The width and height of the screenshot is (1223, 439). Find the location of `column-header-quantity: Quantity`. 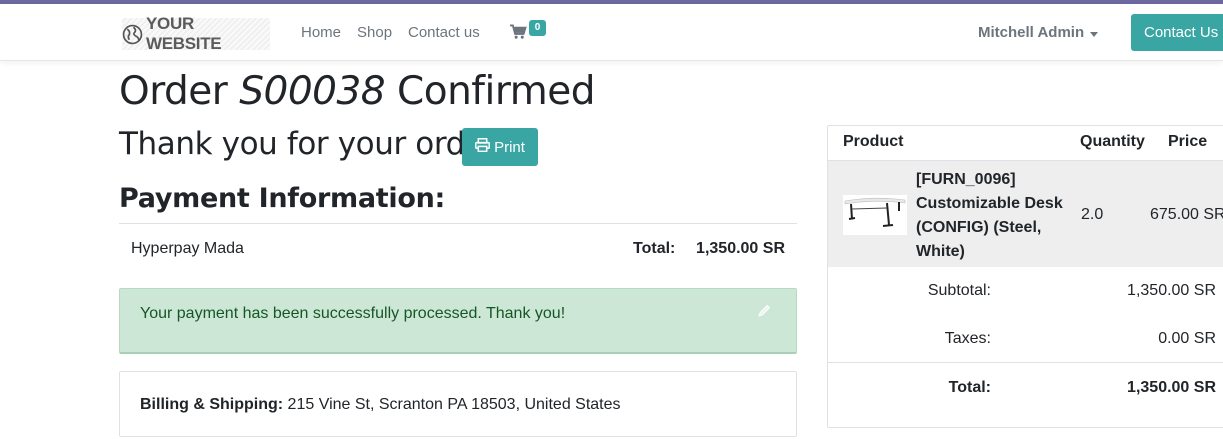

column-header-quantity: Quantity is located at coordinates (1112, 141).